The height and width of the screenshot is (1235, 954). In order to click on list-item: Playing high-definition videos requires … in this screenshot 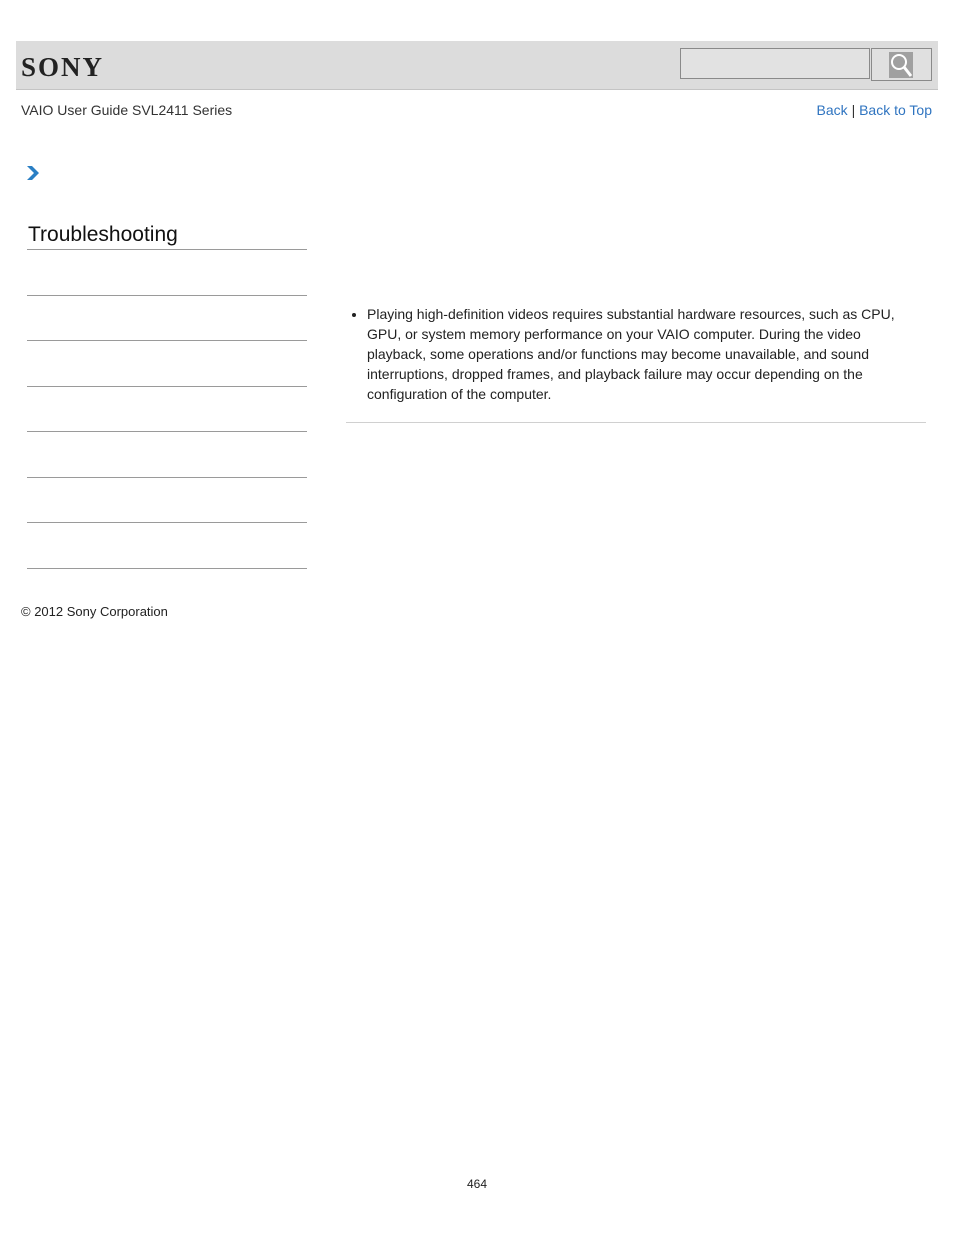, I will do `click(641, 354)`.